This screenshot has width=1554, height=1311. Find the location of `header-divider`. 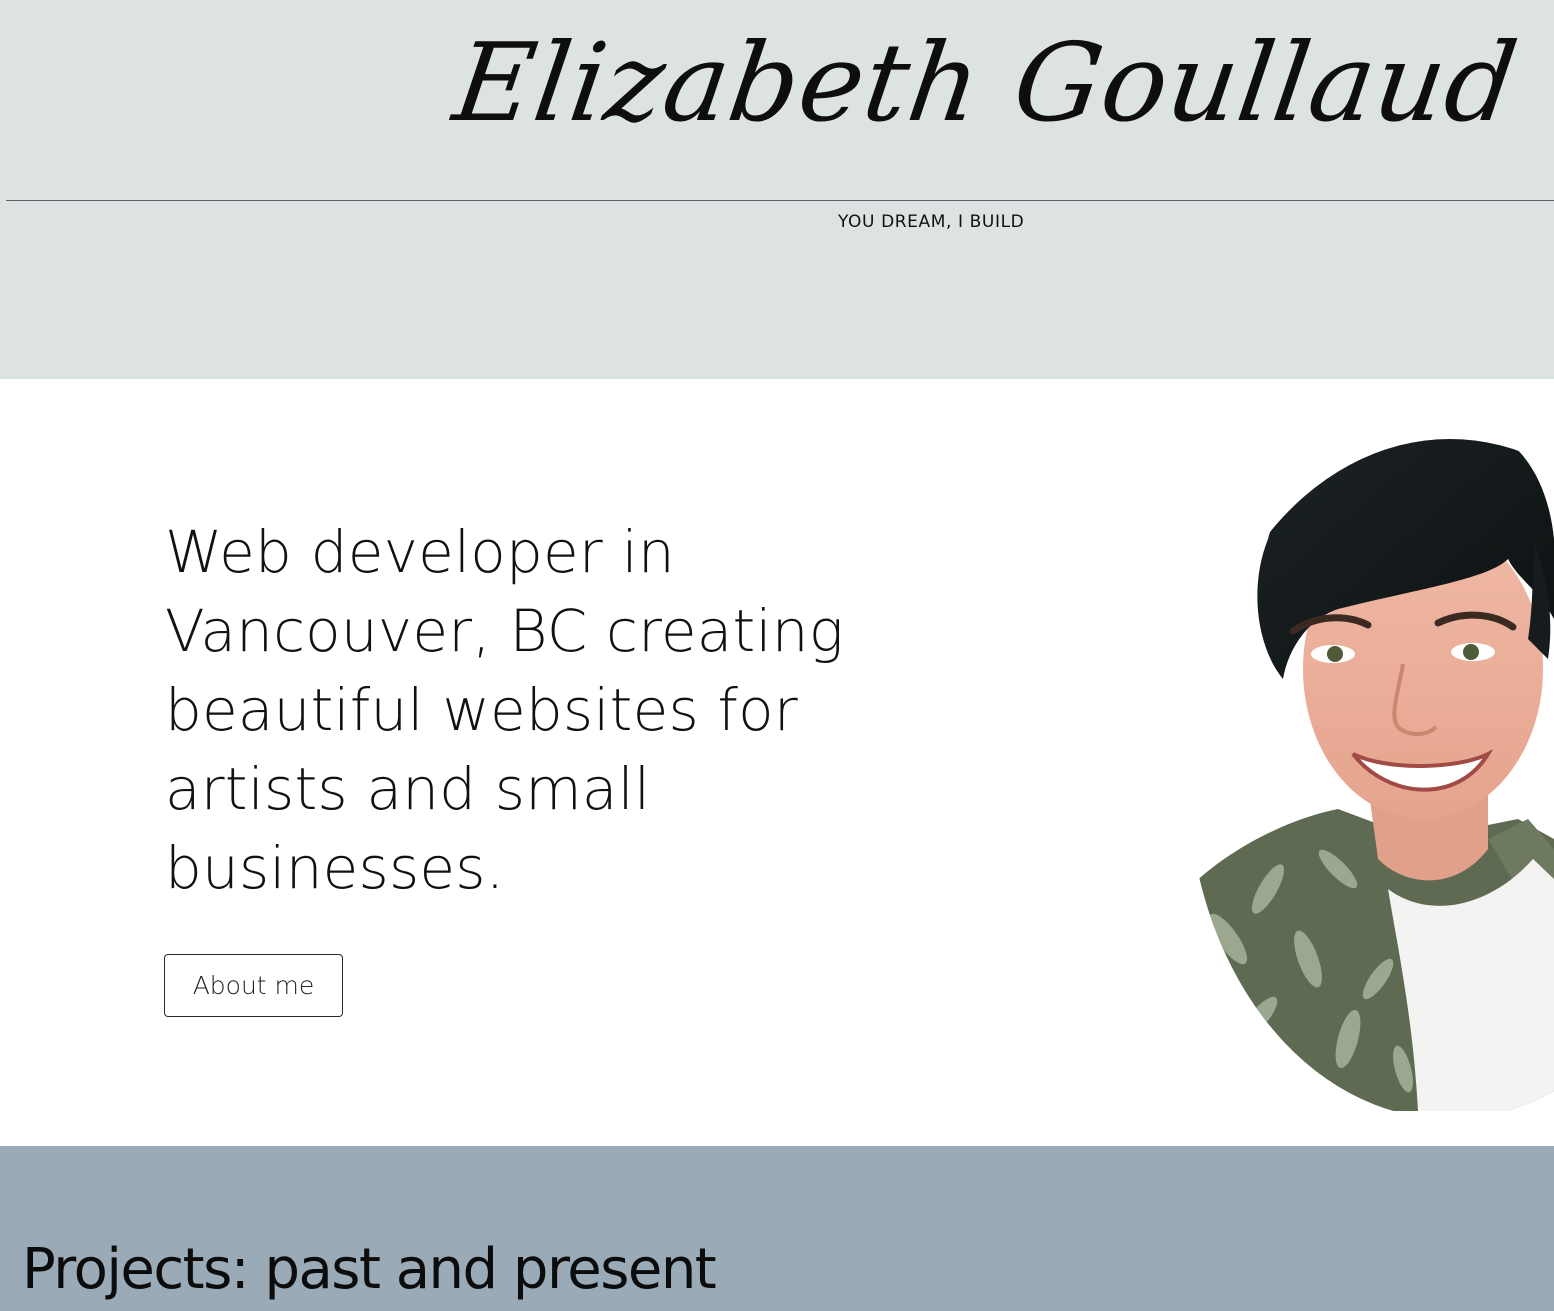

header-divider is located at coordinates (780, 200).